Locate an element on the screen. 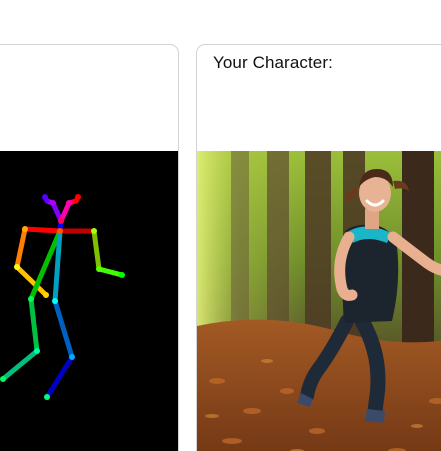  character-panel-title: Your Character: is located at coordinates (273, 62).